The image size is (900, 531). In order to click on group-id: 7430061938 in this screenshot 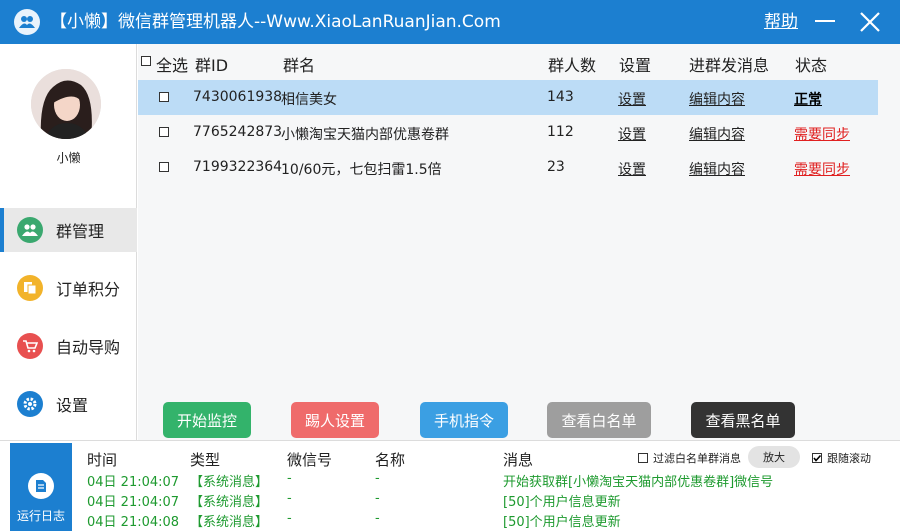, I will do `click(238, 97)`.